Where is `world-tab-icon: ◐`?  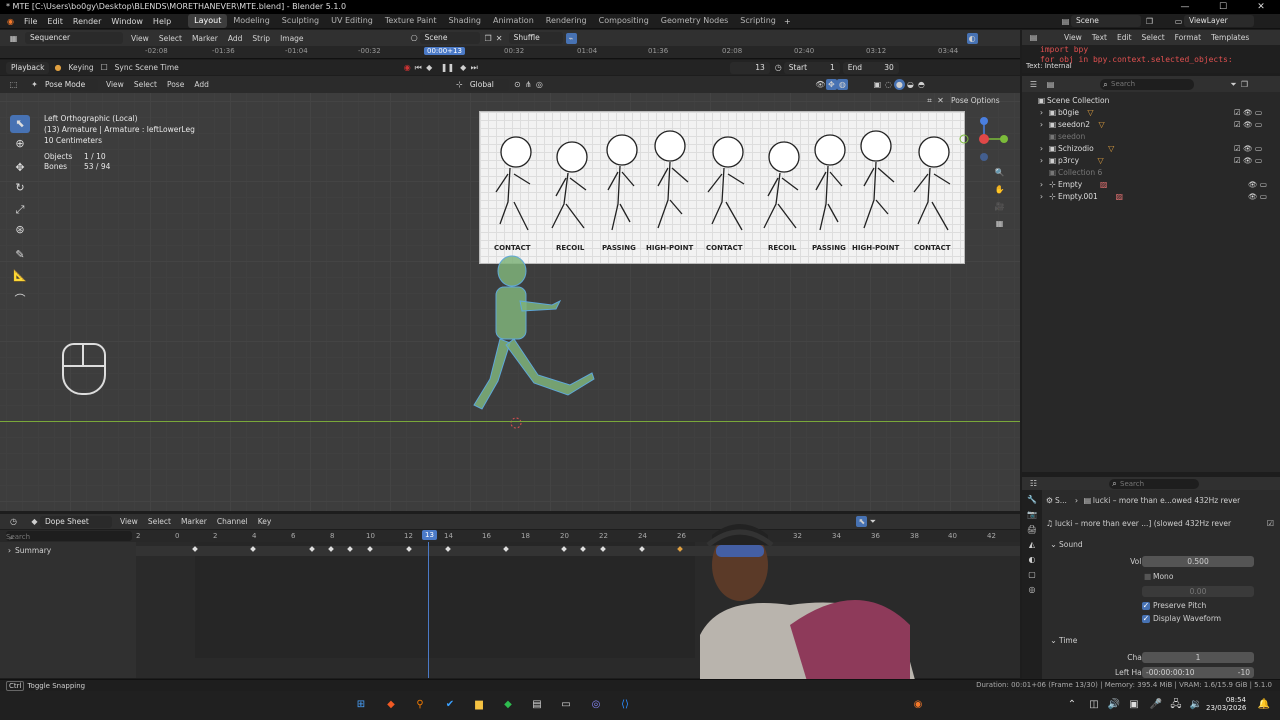
world-tab-icon: ◐ is located at coordinates (1032, 559).